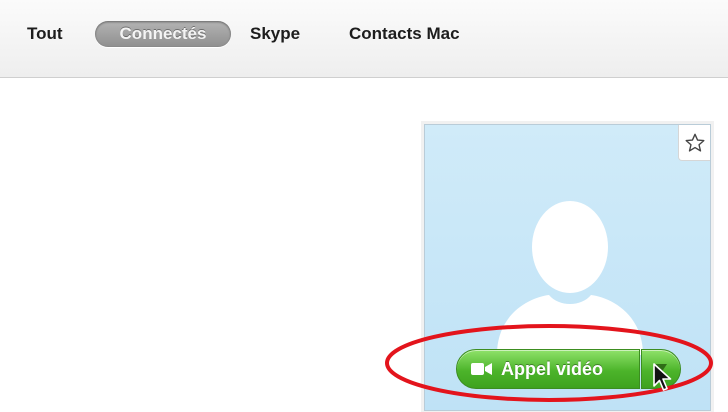 The height and width of the screenshot is (412, 728). I want to click on filter-tab-online: Connectés, so click(163, 34).